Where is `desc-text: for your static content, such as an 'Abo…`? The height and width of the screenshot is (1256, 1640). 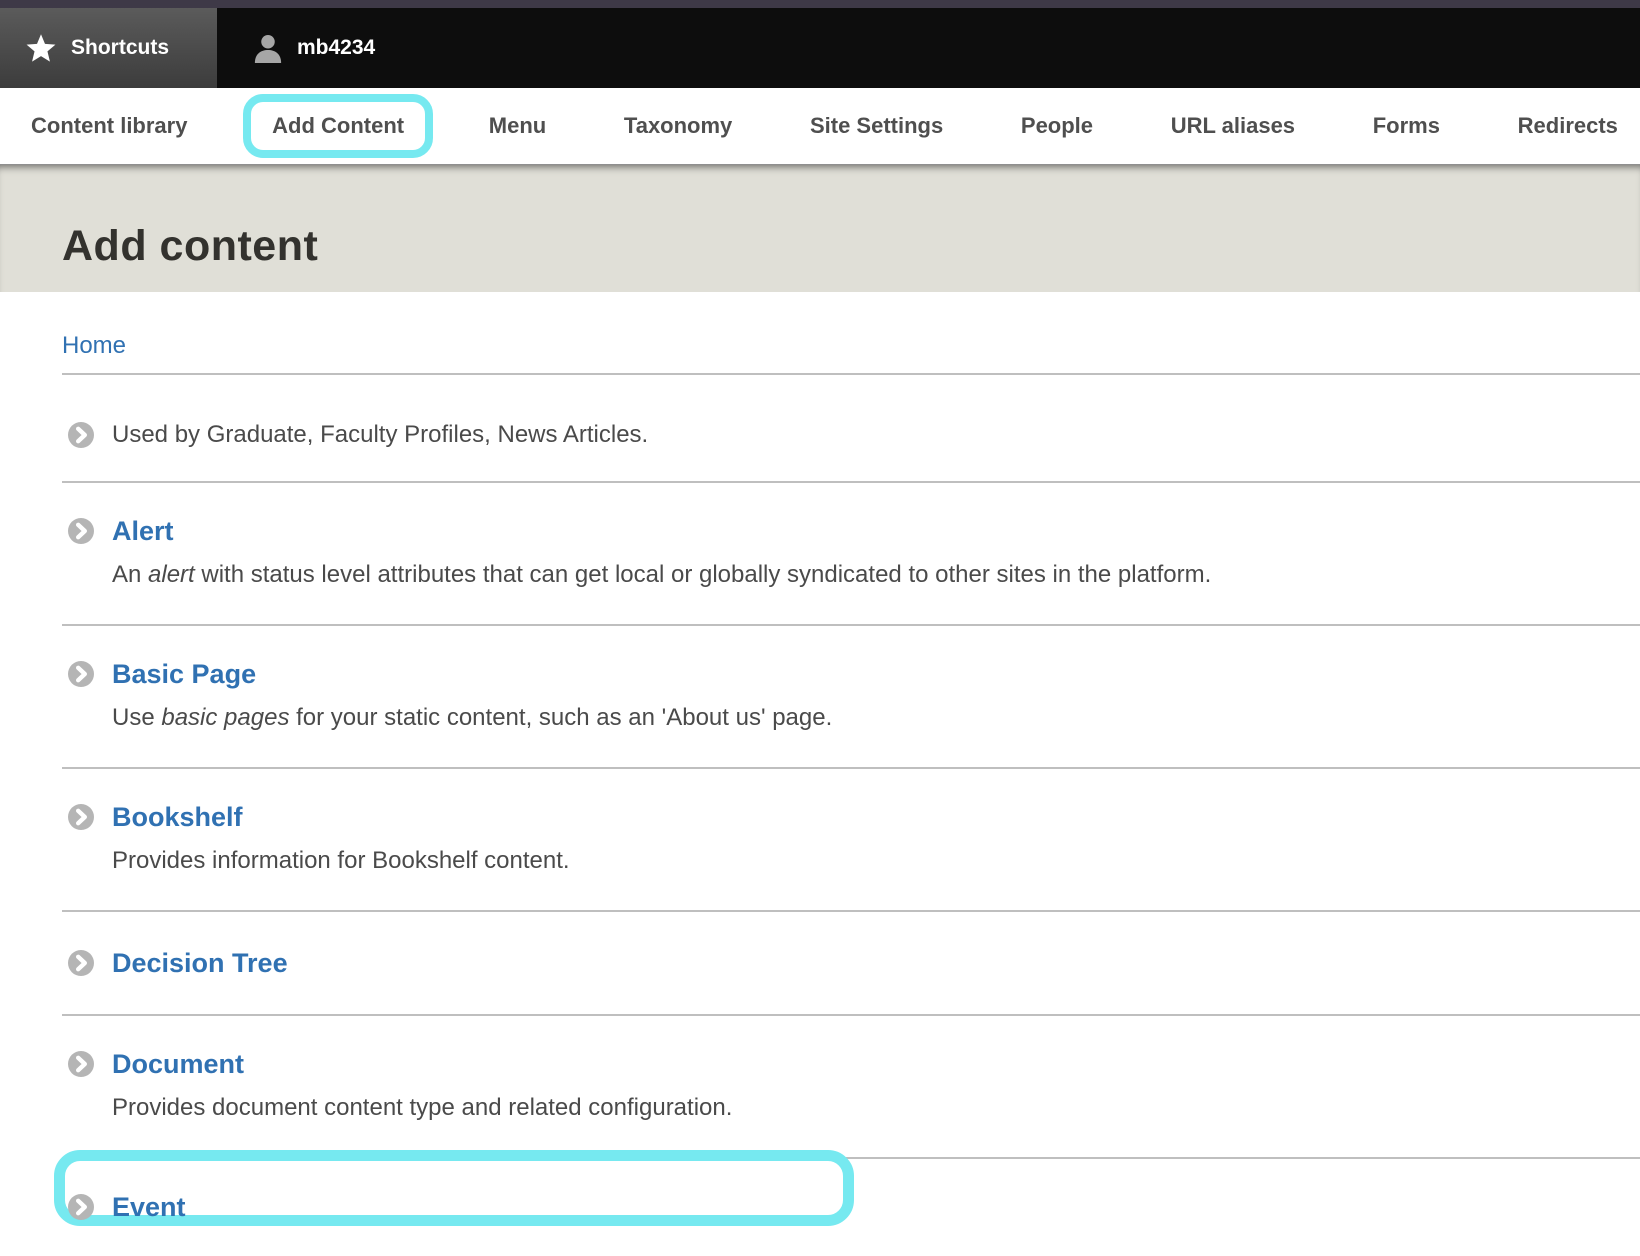 desc-text: for your static content, such as an 'Abo… is located at coordinates (561, 717).